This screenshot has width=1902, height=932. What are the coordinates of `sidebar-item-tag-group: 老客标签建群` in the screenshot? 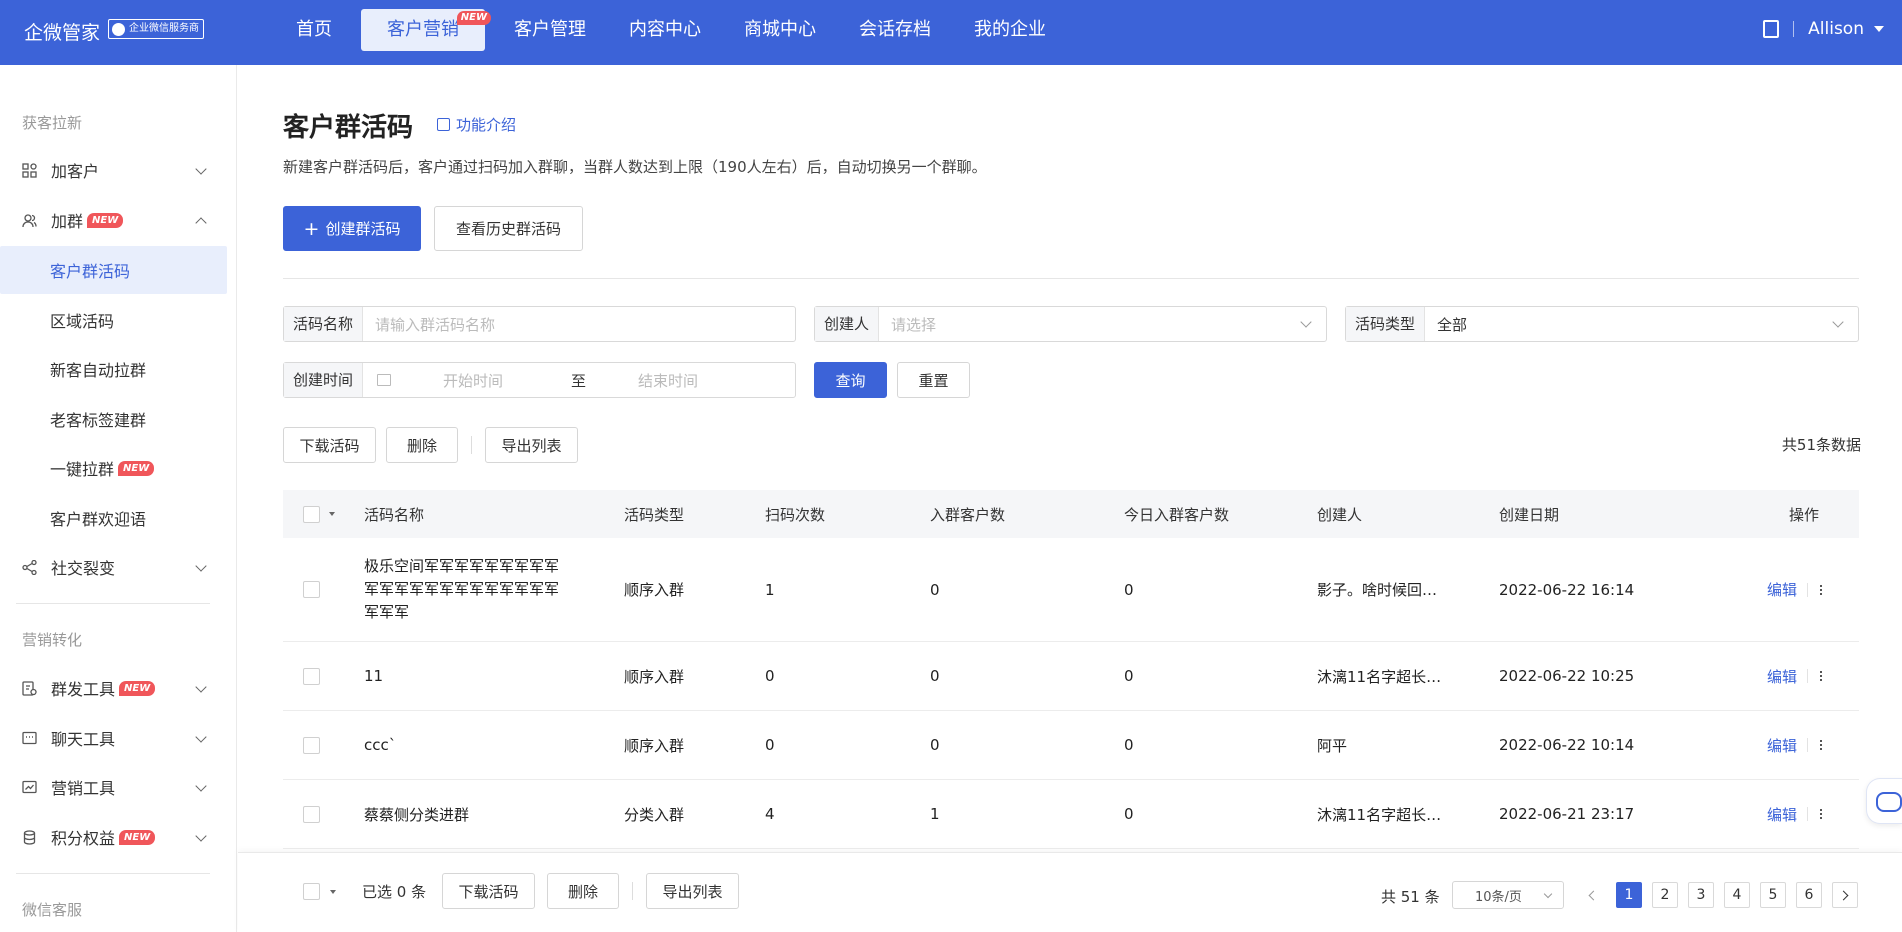 It's located at (113, 419).